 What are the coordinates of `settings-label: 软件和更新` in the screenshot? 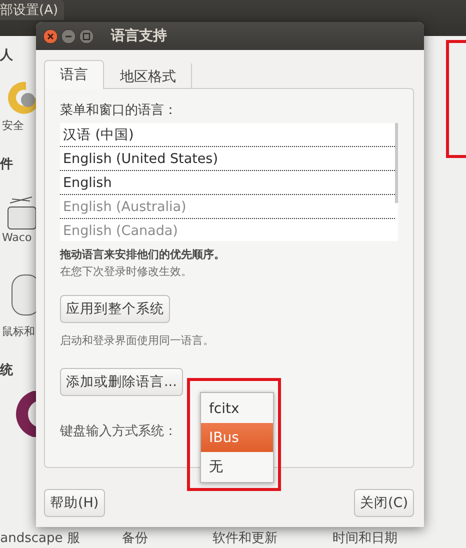 It's located at (245, 538).